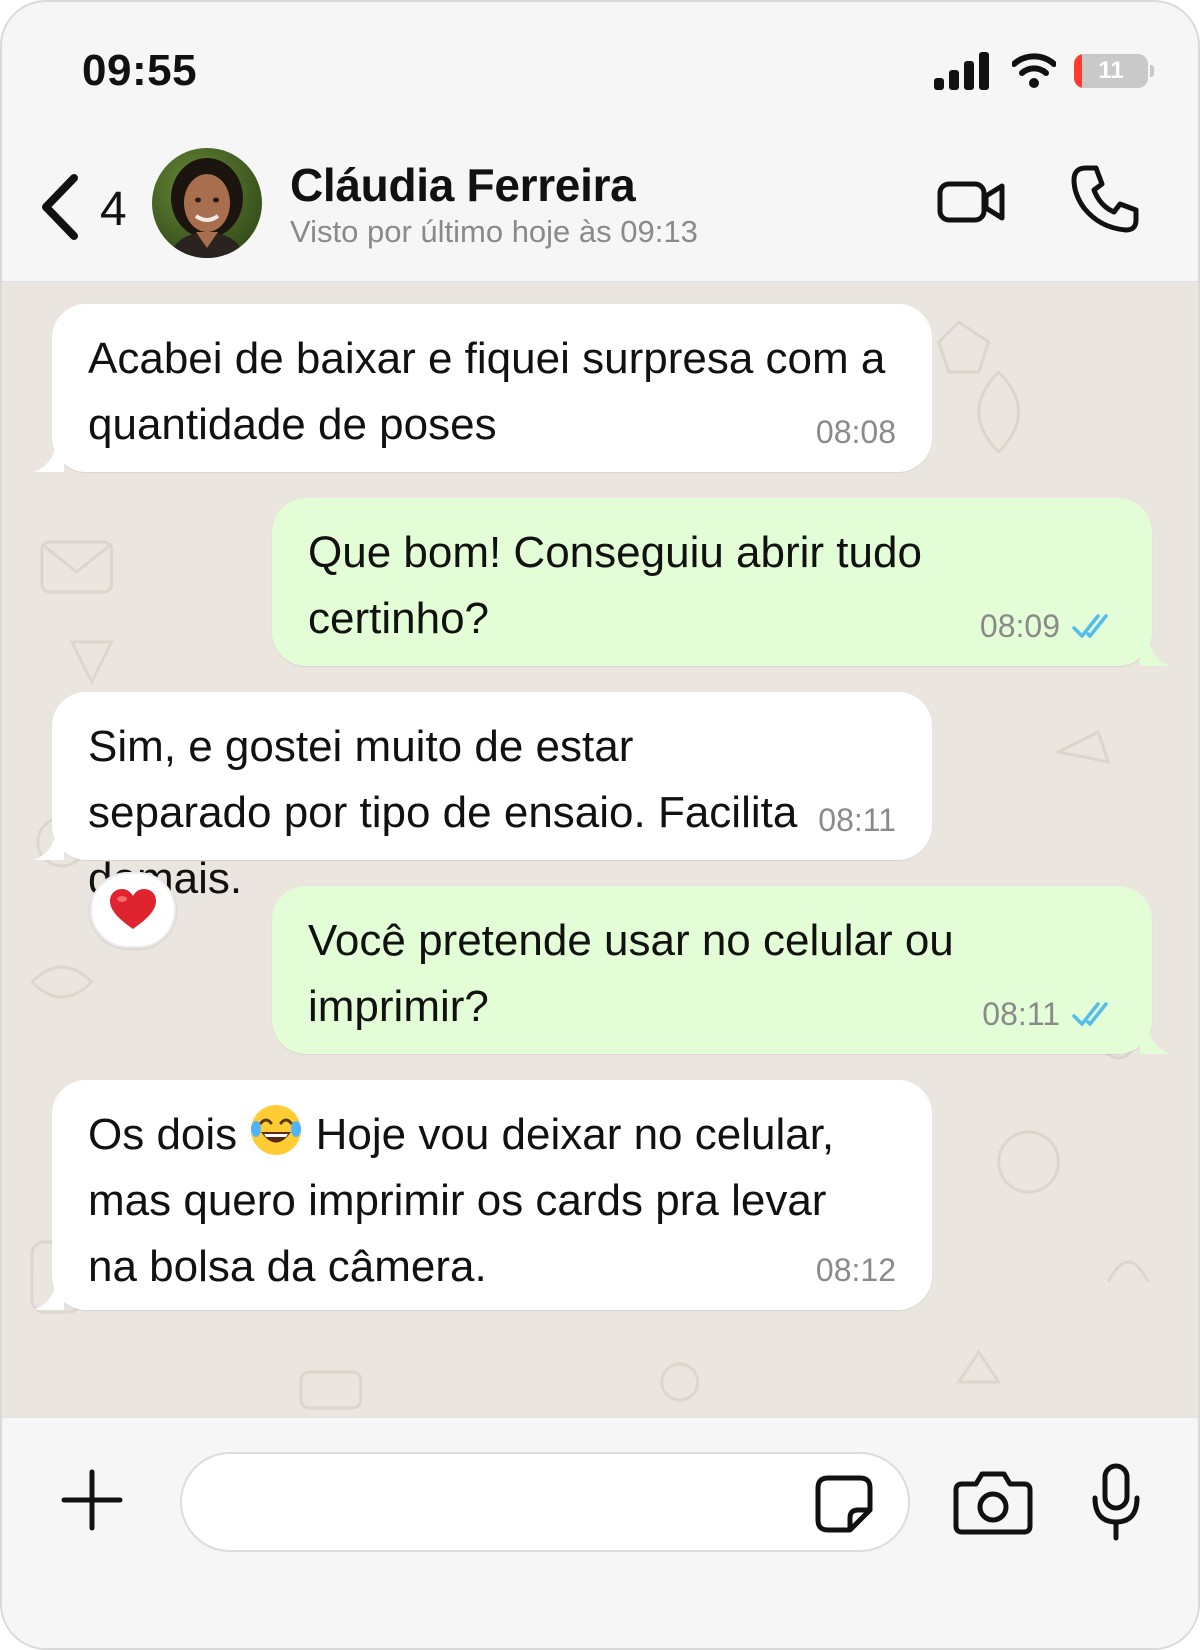  Describe the element at coordinates (600, 67) in the screenshot. I see `status-bar: 09:55 11` at that location.